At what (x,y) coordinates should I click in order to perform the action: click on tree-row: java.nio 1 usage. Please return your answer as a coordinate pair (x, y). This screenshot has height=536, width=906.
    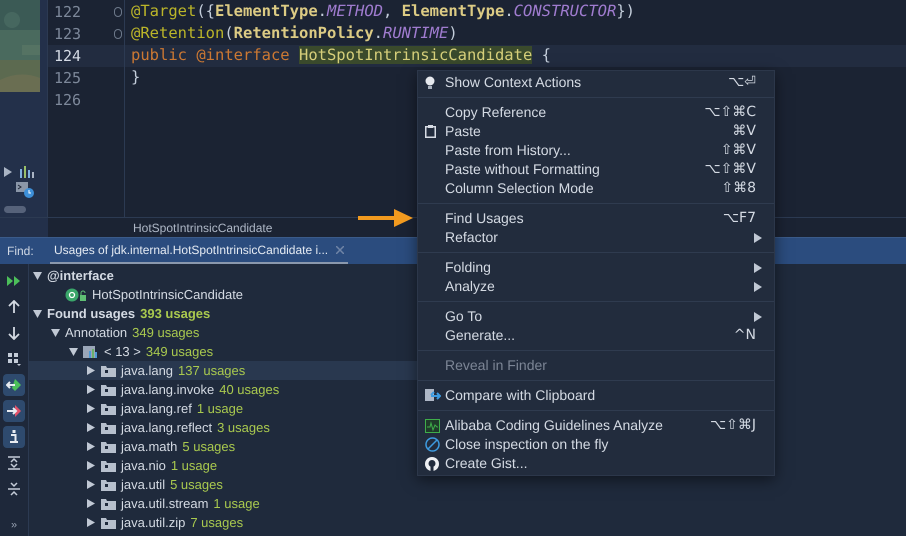
    Looking at the image, I should click on (223, 465).